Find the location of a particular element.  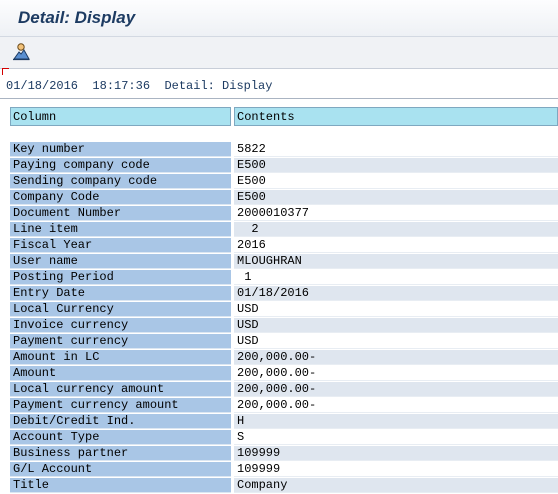

table-row: Amount 200,000.00- is located at coordinates (284, 374).